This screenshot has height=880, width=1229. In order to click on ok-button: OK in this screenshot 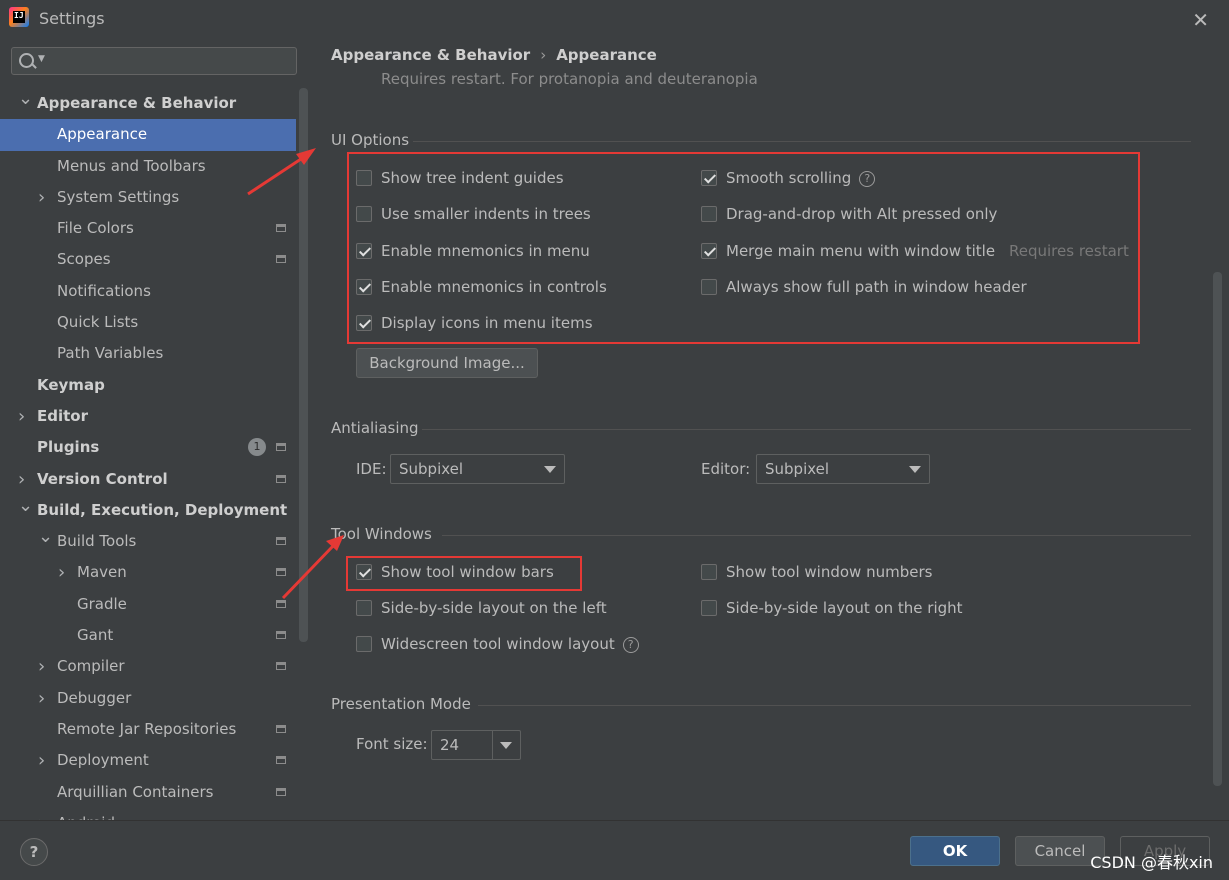, I will do `click(955, 851)`.